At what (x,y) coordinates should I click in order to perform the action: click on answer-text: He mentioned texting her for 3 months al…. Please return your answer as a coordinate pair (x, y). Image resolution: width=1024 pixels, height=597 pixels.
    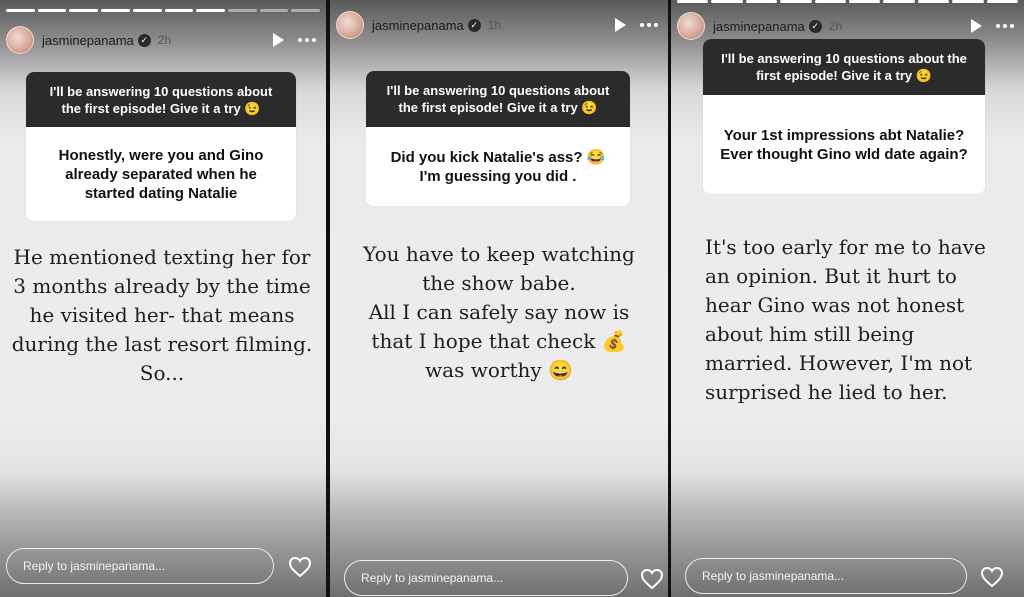
    Looking at the image, I should click on (162, 315).